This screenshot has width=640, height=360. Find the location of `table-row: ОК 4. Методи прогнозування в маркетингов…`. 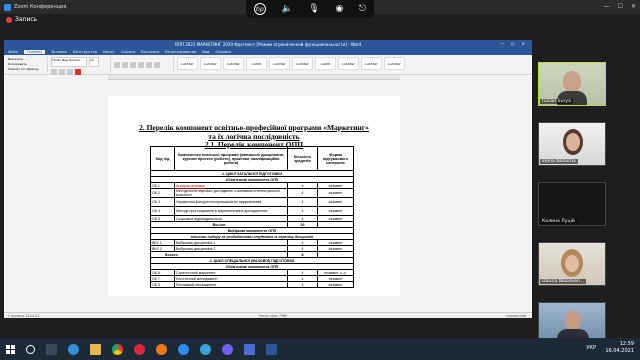

table-row: ОК 4. Методи прогнозування в маркетингов… is located at coordinates (252, 211).